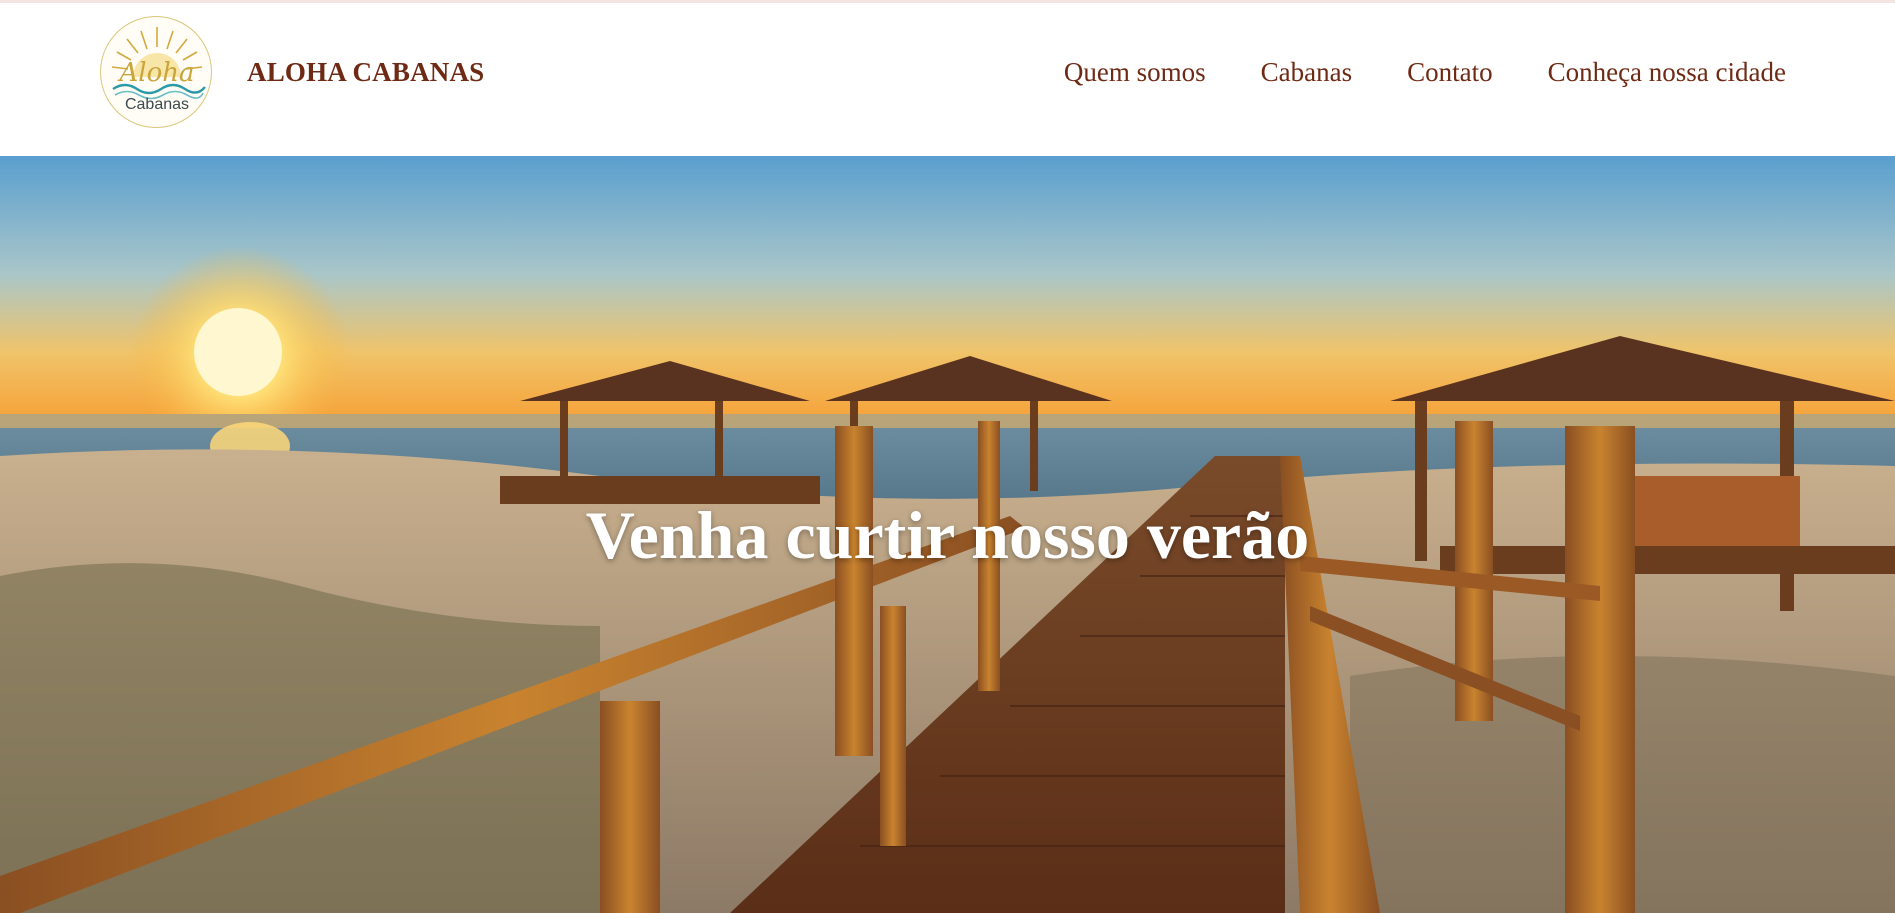 The width and height of the screenshot is (1895, 913). I want to click on hero-title: Venha curtir nosso verão, so click(947, 535).